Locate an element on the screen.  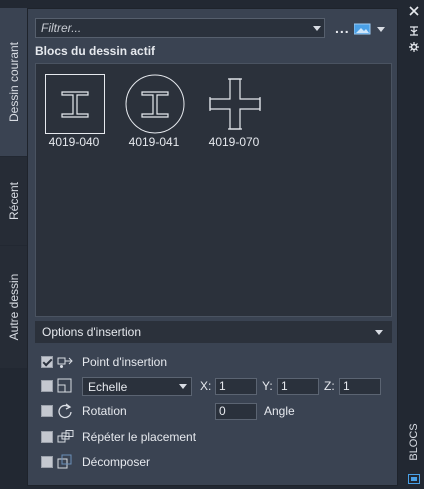
gear-icon is located at coordinates (414, 47).